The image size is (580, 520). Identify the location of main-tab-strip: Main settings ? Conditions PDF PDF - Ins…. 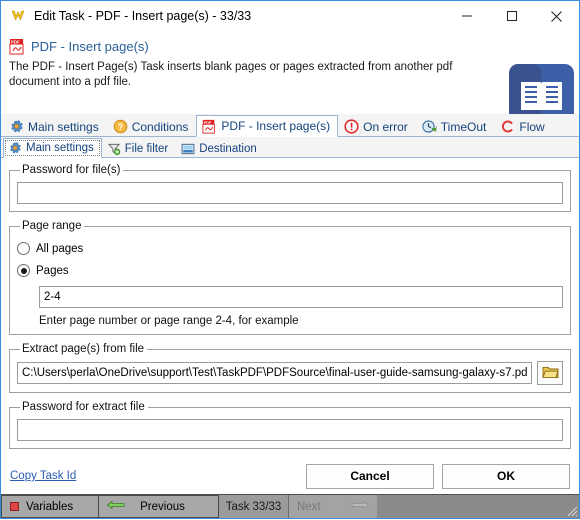
(290, 125).